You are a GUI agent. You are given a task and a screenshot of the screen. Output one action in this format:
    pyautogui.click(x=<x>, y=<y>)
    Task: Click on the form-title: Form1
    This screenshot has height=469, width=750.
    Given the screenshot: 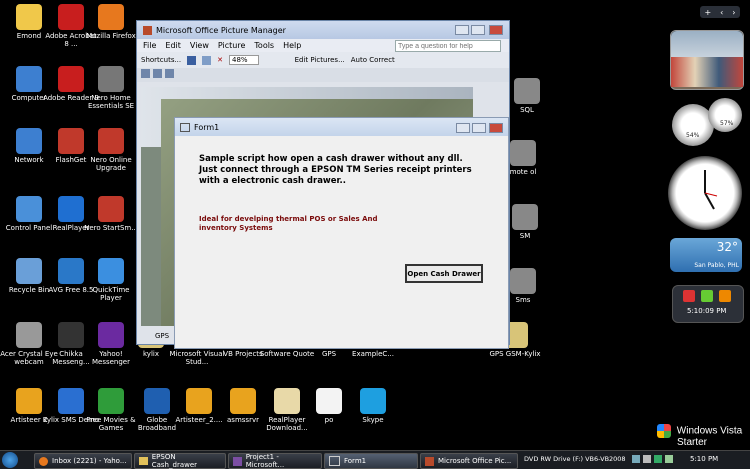 What is the action you would take?
    pyautogui.click(x=207, y=127)
    